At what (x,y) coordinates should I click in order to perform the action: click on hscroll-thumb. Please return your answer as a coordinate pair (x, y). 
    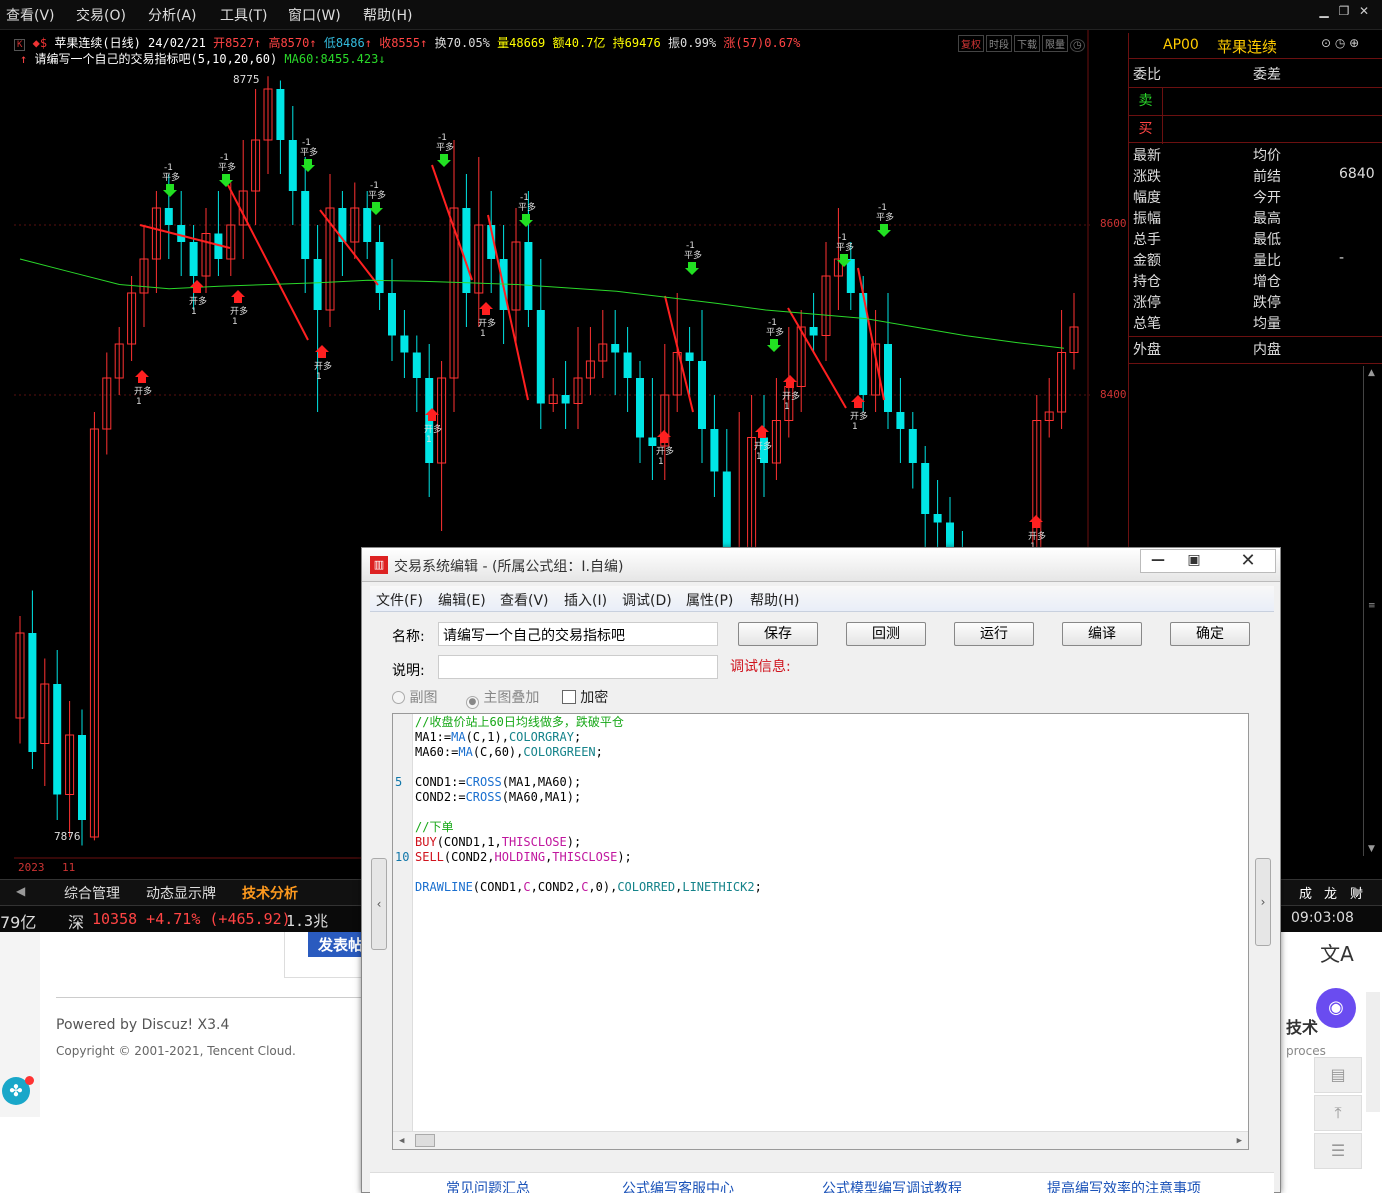
    Looking at the image, I should click on (425, 1140).